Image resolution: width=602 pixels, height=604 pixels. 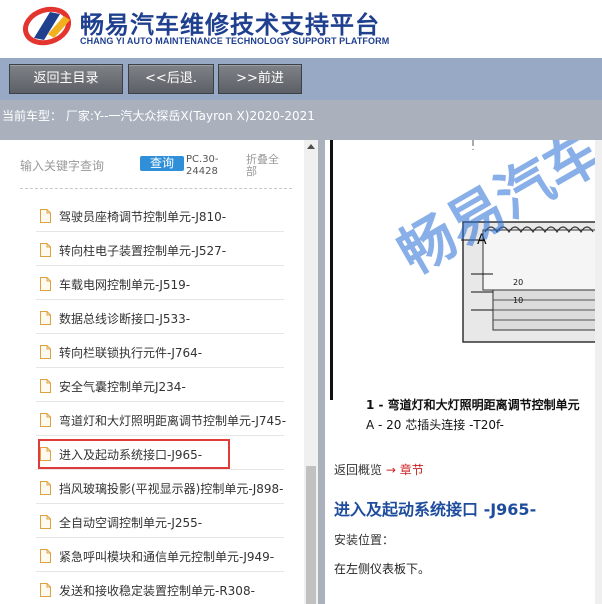 What do you see at coordinates (47, 26) in the screenshot?
I see `cy-logo-icon` at bounding box center [47, 26].